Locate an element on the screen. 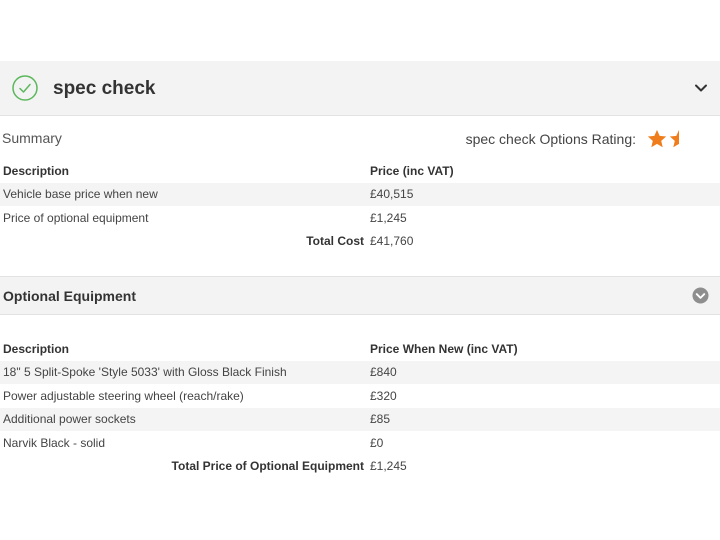 The image size is (720, 540). check-circle-icon is located at coordinates (25, 88).